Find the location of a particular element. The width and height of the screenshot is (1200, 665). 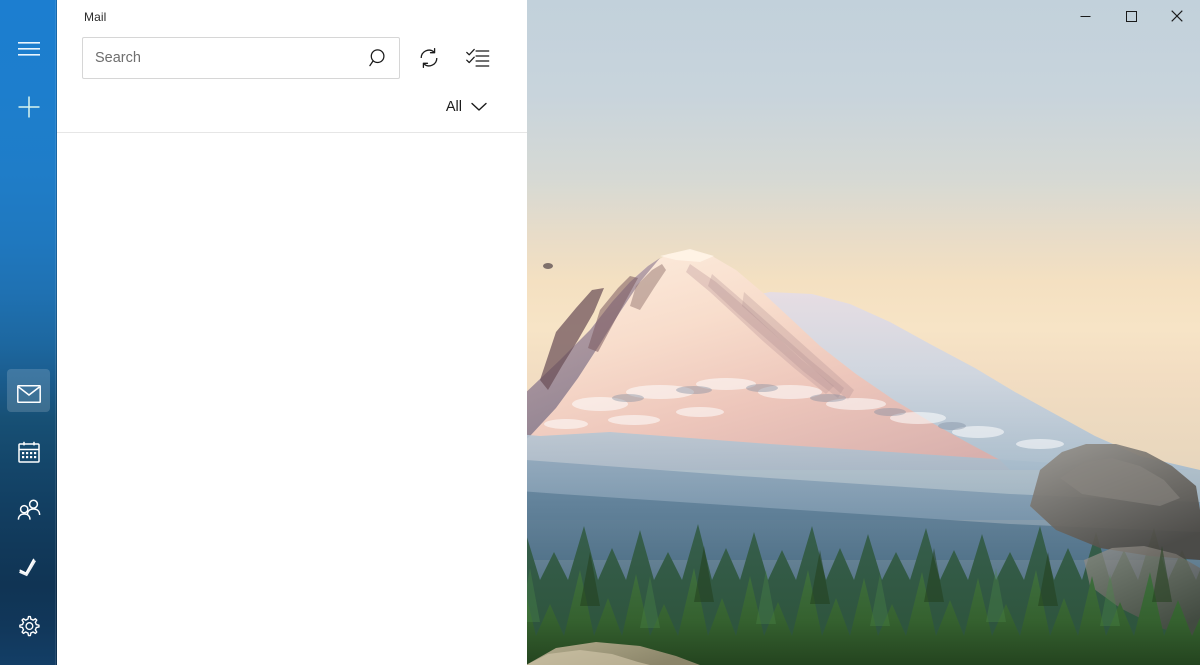

maximize-button is located at coordinates (1131, 16).